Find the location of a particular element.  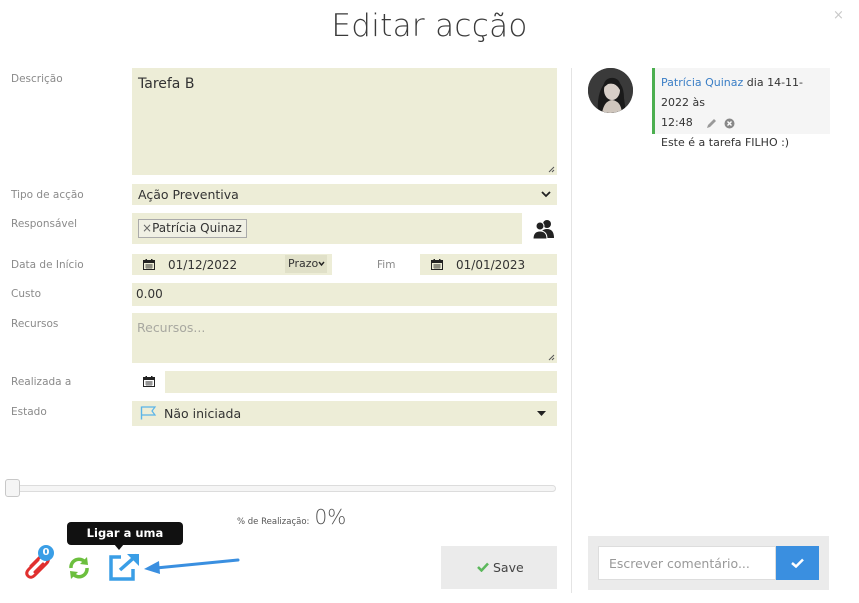

progress-label: % de Realização: is located at coordinates (273, 522).